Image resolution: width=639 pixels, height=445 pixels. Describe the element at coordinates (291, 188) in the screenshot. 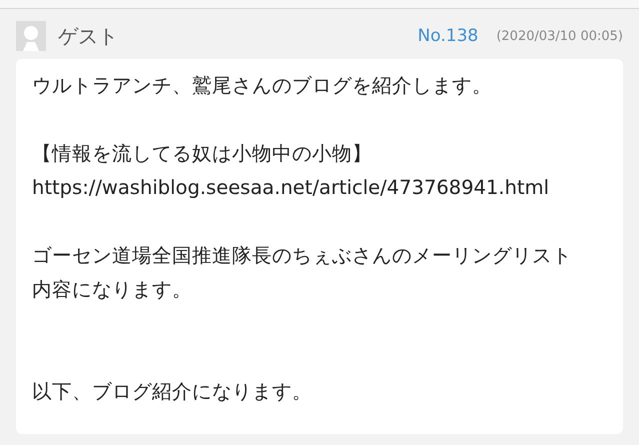

I see `post-text: https://washiblog.seesaa.net/article/473768941.html` at that location.